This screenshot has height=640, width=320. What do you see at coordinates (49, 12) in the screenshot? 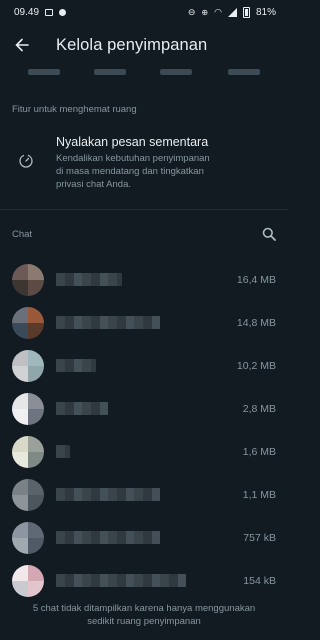
I see `notification-icon` at bounding box center [49, 12].